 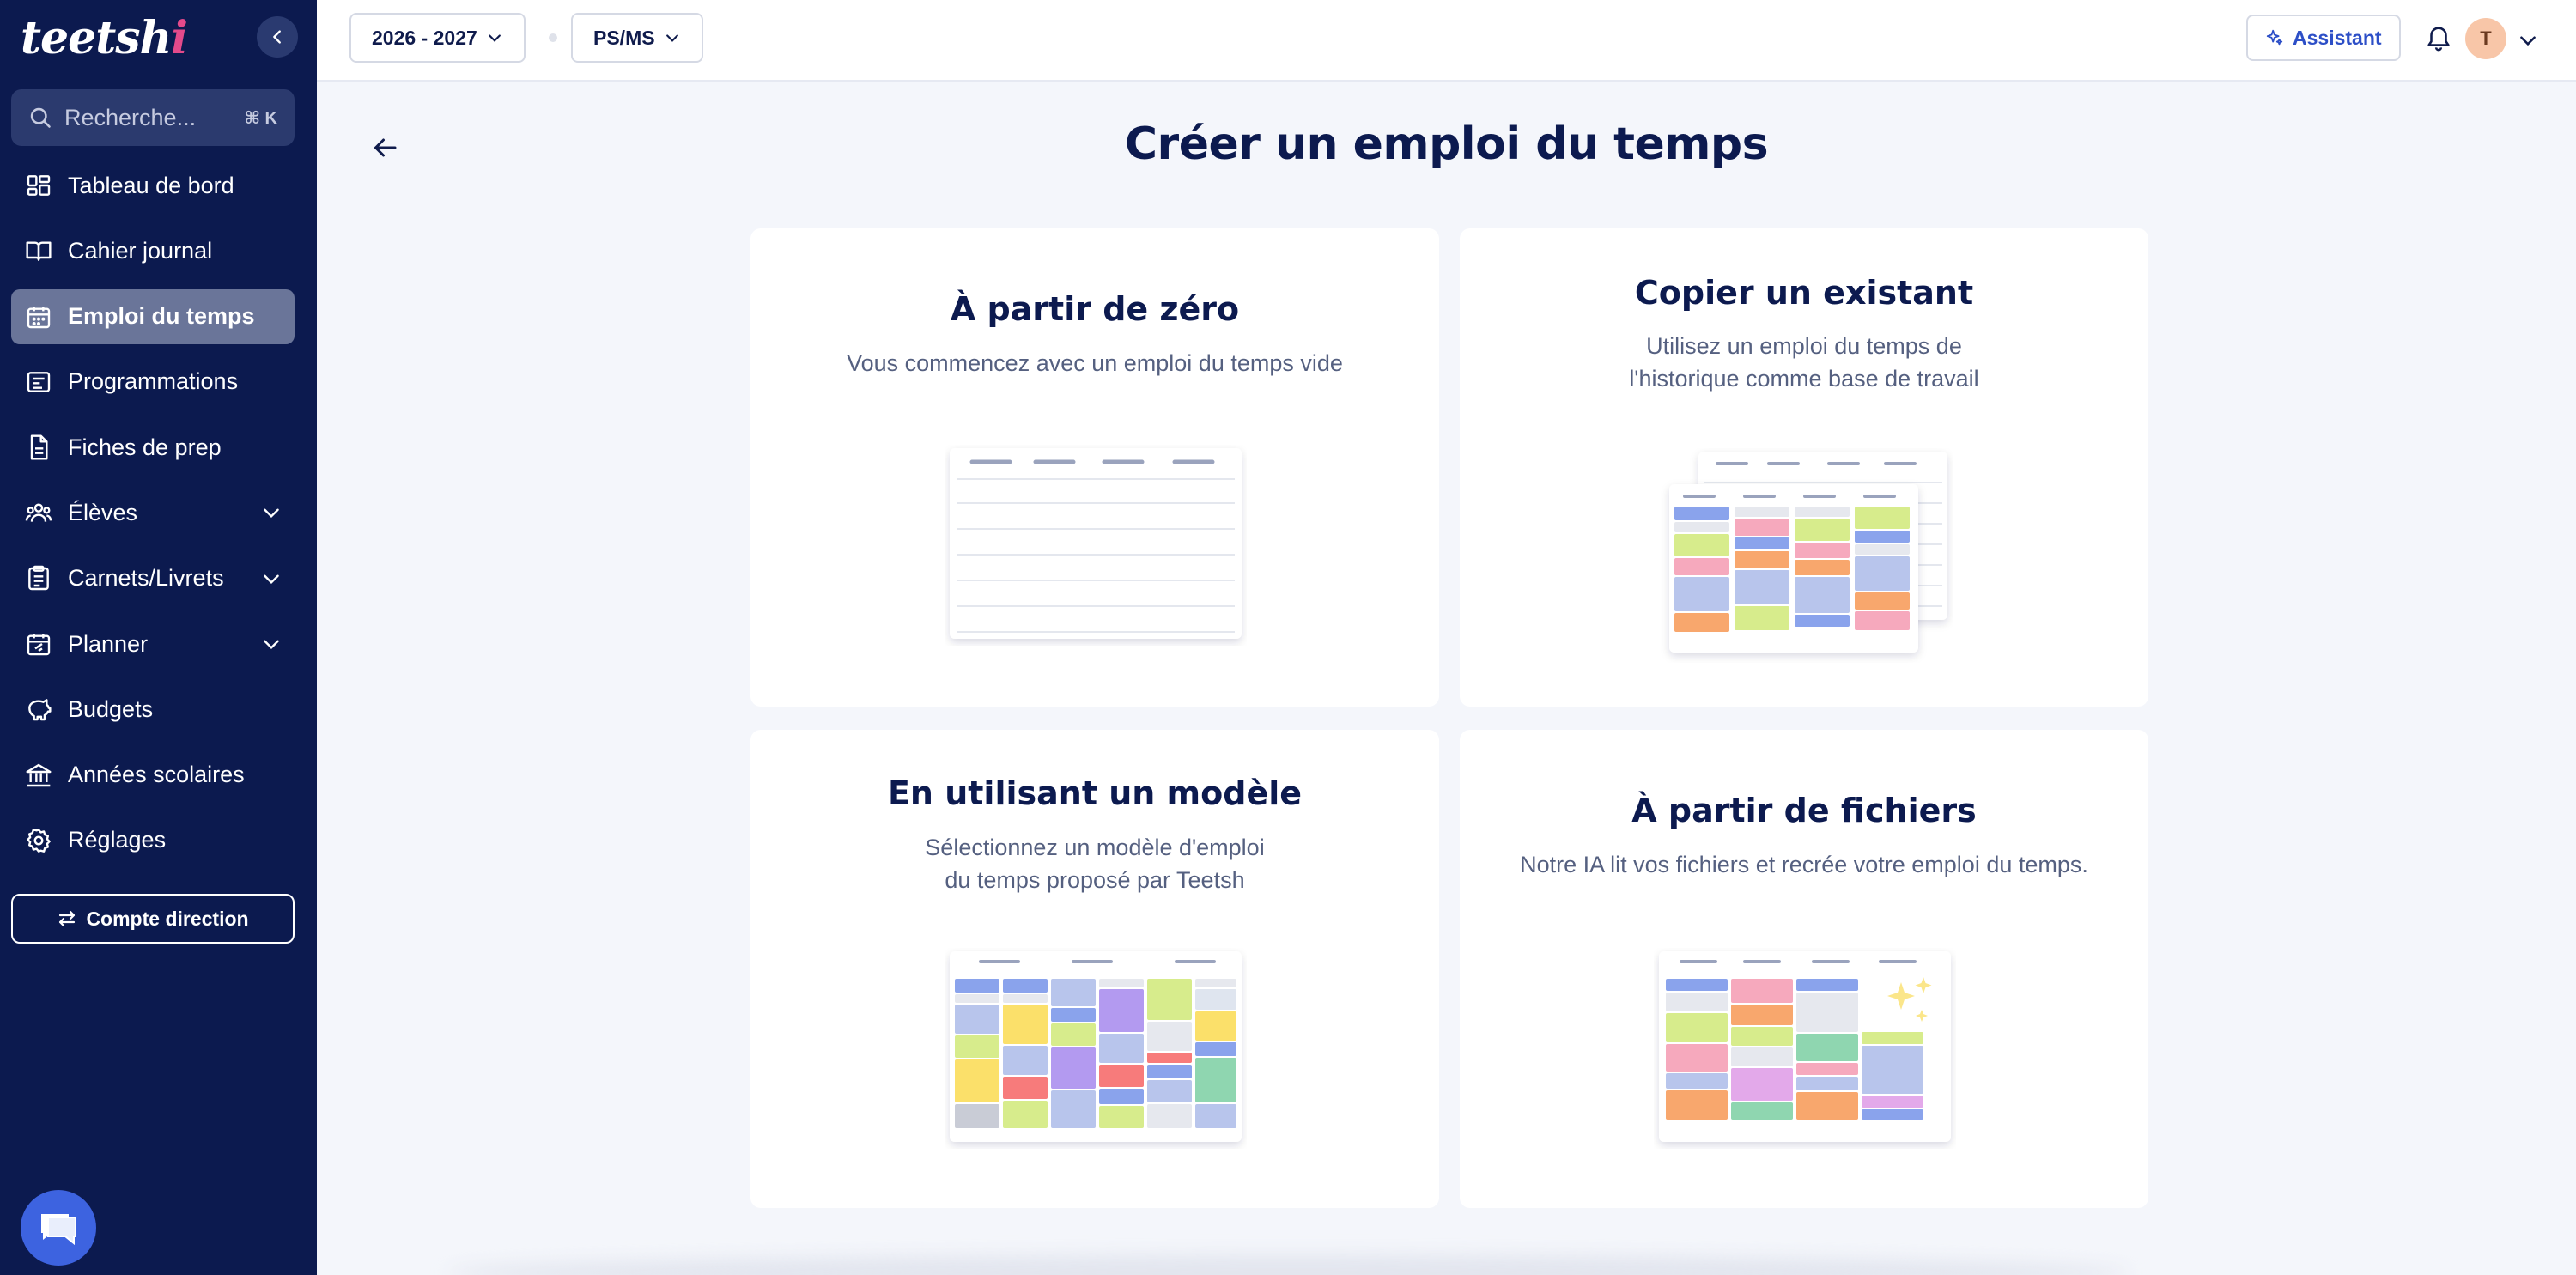 What do you see at coordinates (153, 840) in the screenshot?
I see `sidebar-item-reglages: Réglages` at bounding box center [153, 840].